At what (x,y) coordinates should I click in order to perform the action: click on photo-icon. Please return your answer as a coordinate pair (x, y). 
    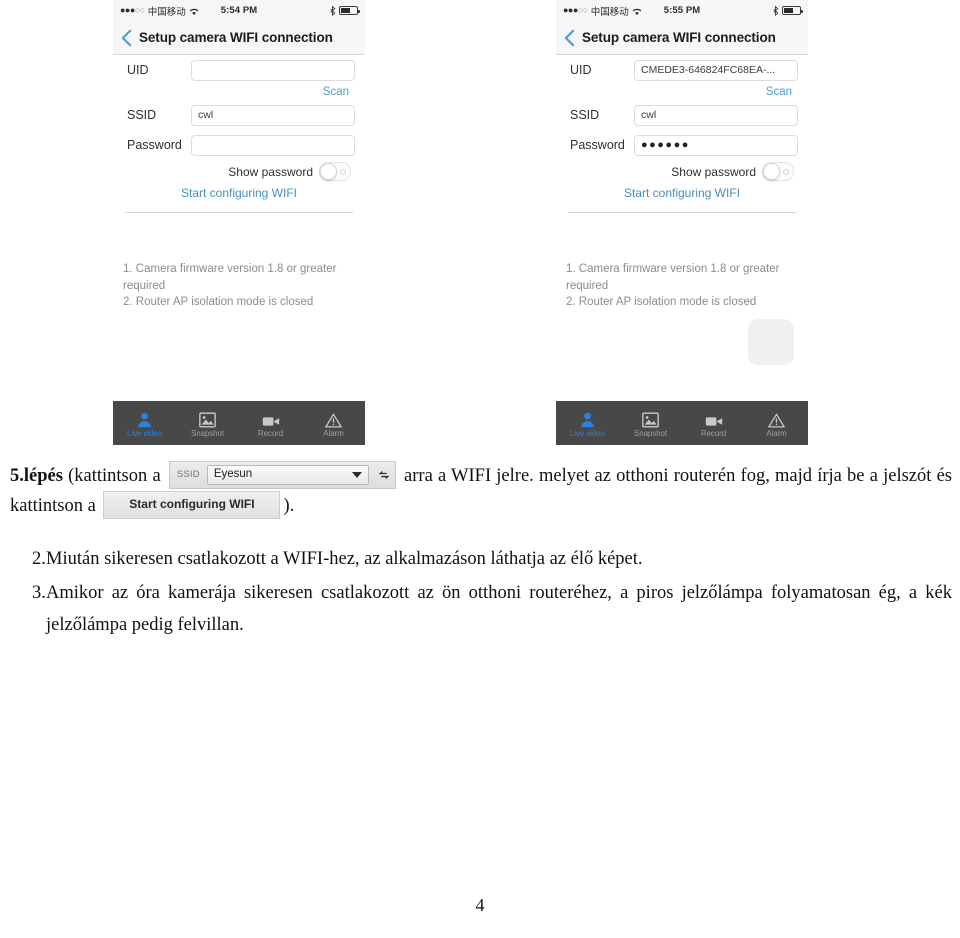
    Looking at the image, I should click on (650, 418).